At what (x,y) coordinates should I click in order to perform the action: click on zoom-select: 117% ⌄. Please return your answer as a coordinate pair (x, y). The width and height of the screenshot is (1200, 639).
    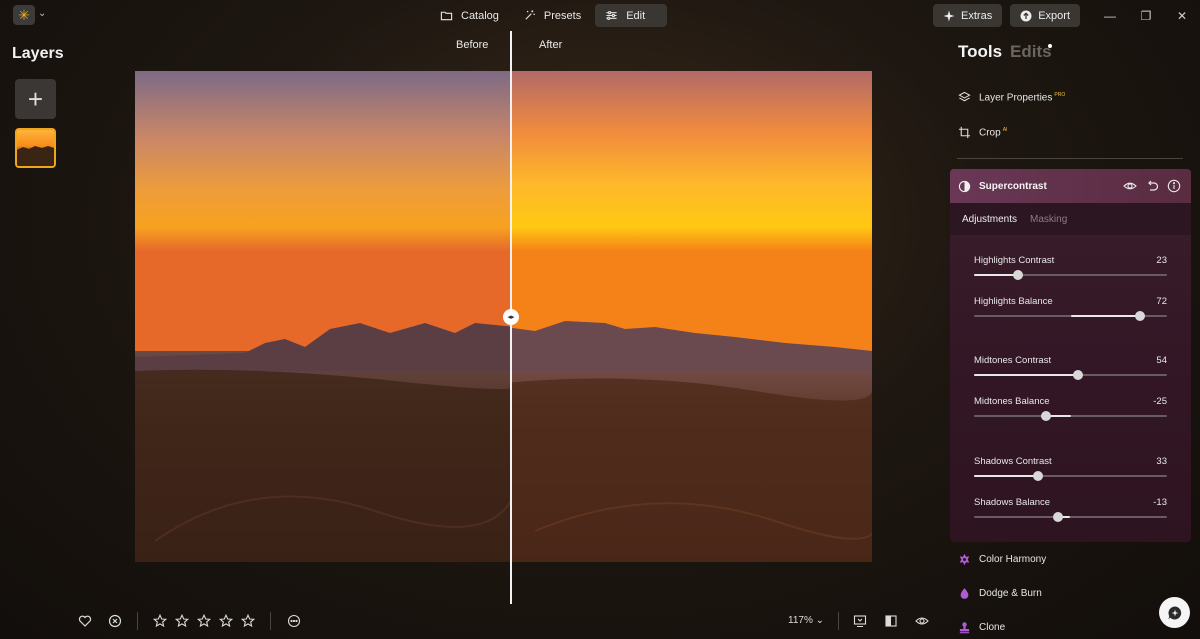
    Looking at the image, I should click on (806, 620).